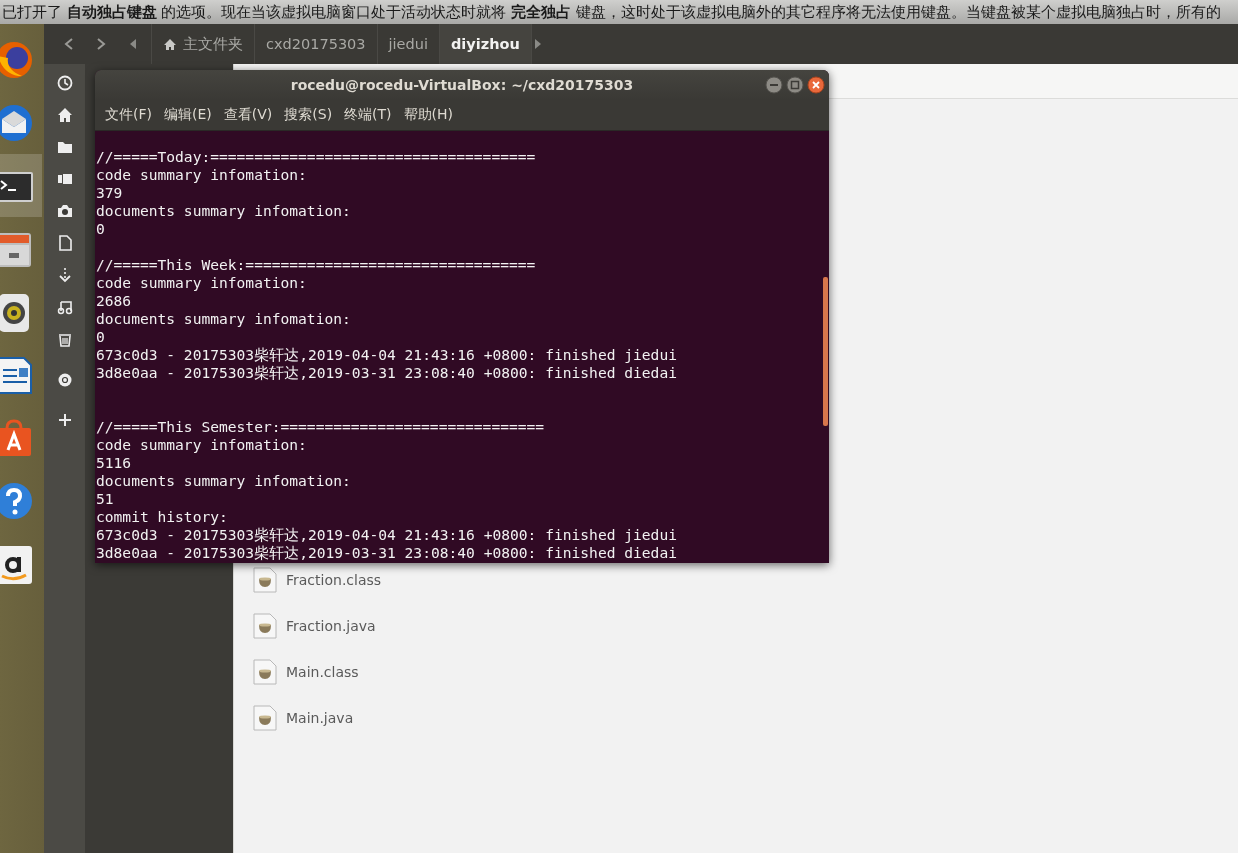 This screenshot has height=853, width=1238. I want to click on forward-icon, so click(101, 44).